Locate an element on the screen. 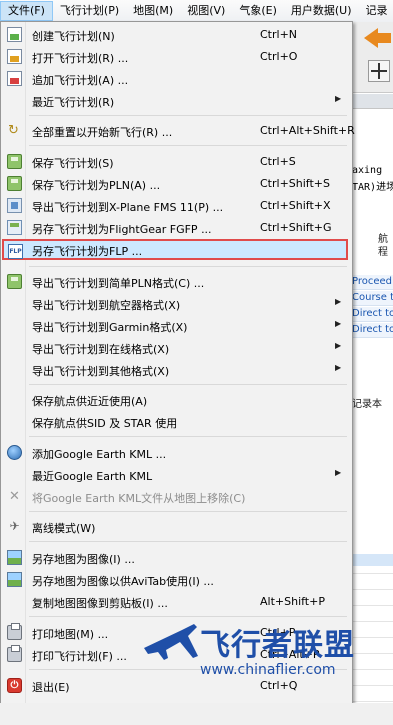  menu-item-new-flight-plan: 创建飞行计划(N) Ctrl+N is located at coordinates (176, 35).